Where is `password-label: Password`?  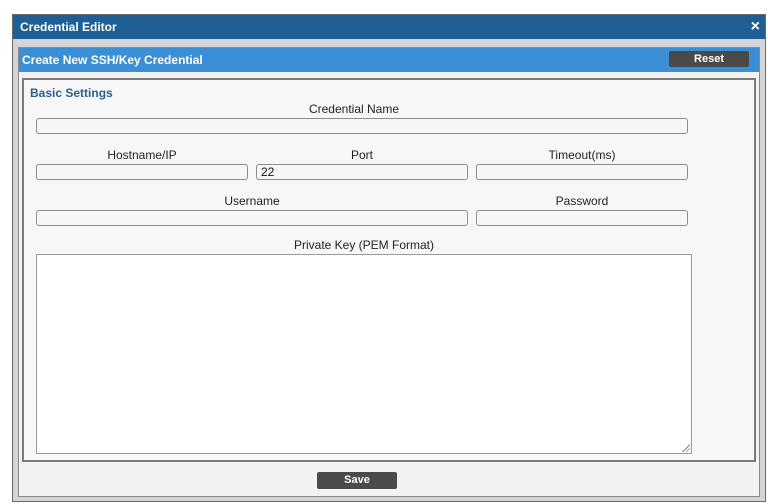 password-label: Password is located at coordinates (582, 201).